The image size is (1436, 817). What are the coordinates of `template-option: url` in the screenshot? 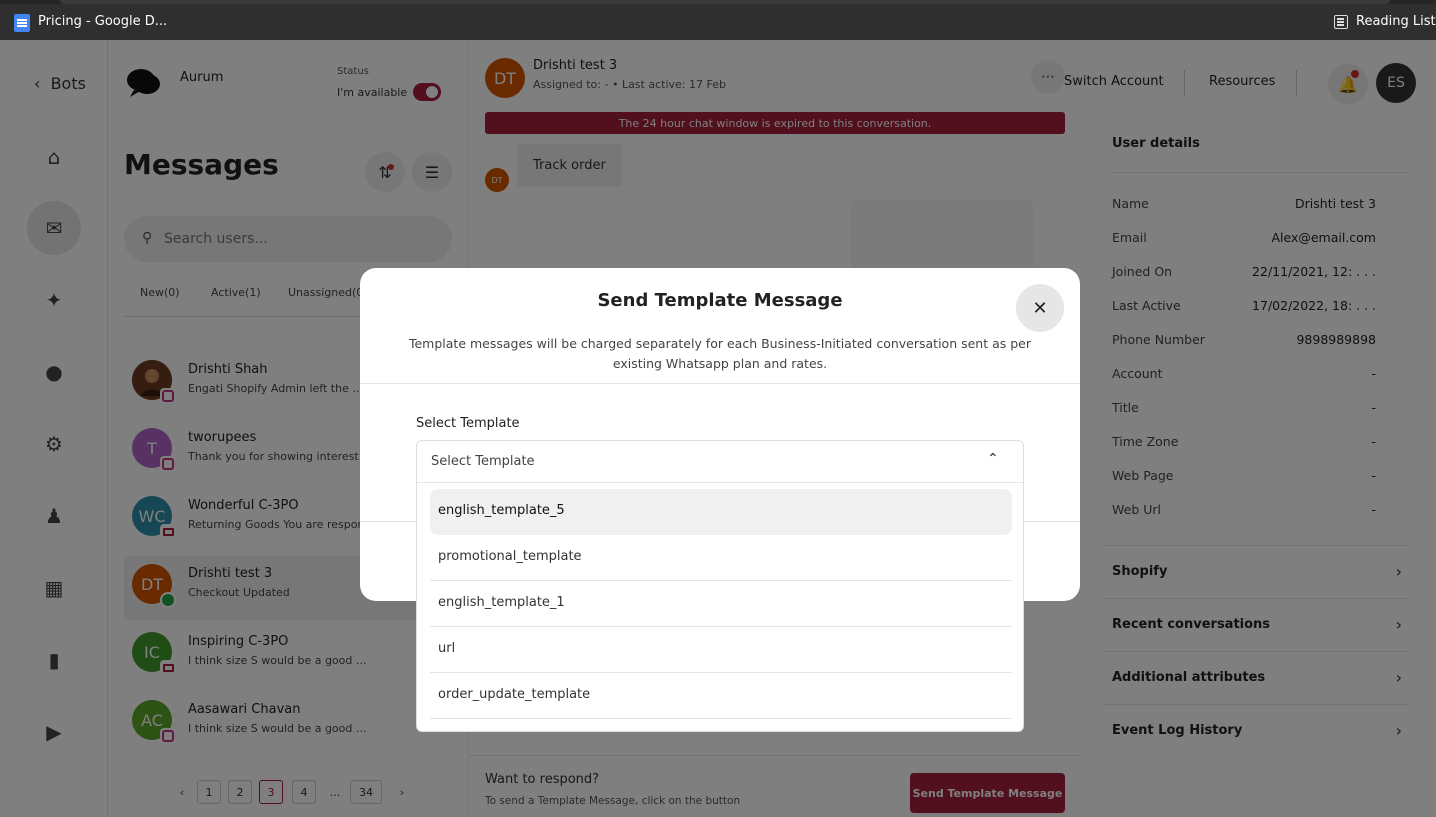 It's located at (721, 650).